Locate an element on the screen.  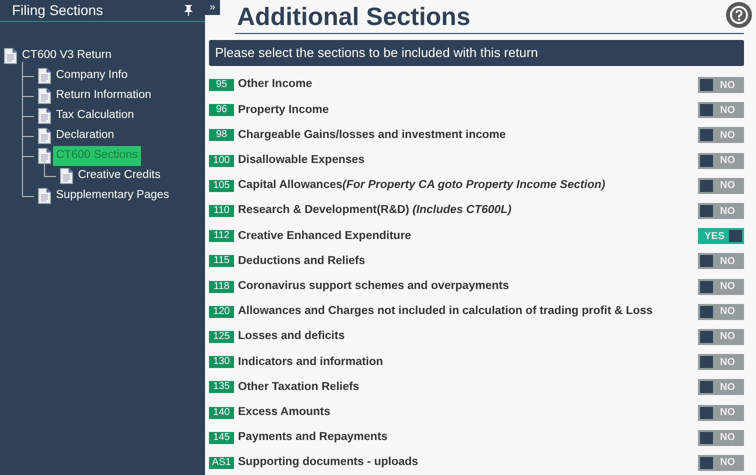
section-code: 130 is located at coordinates (221, 362).